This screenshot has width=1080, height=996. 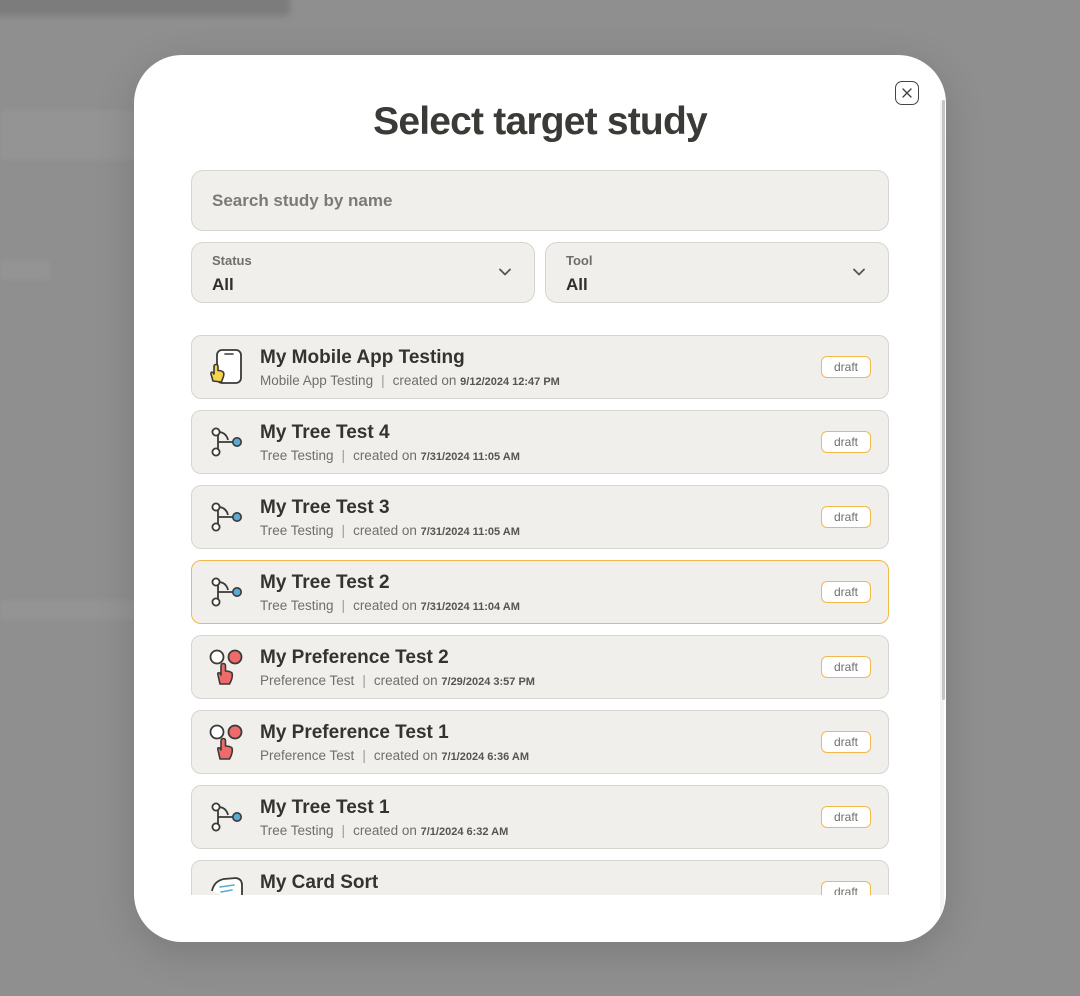 I want to click on study-name: My Preference Test 2, so click(x=354, y=657).